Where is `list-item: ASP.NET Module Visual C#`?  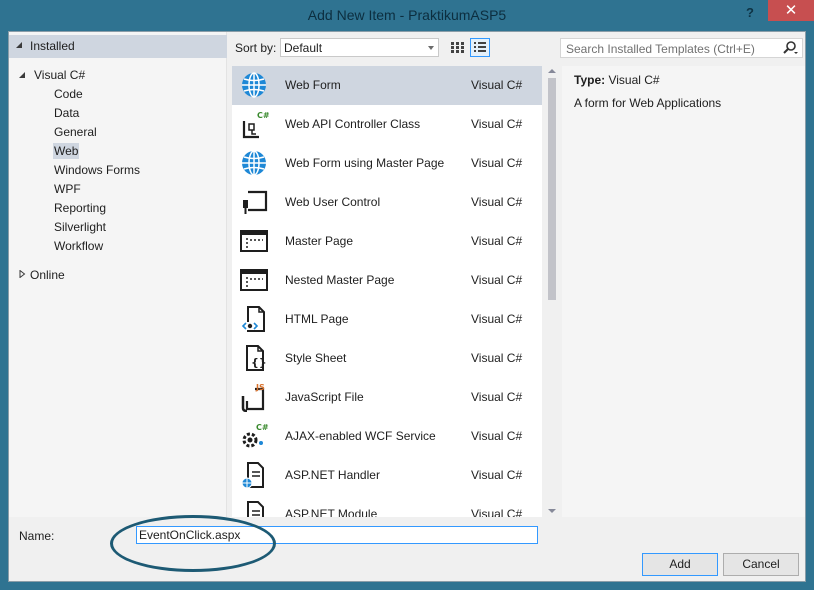 list-item: ASP.NET Module Visual C# is located at coordinates (387, 506).